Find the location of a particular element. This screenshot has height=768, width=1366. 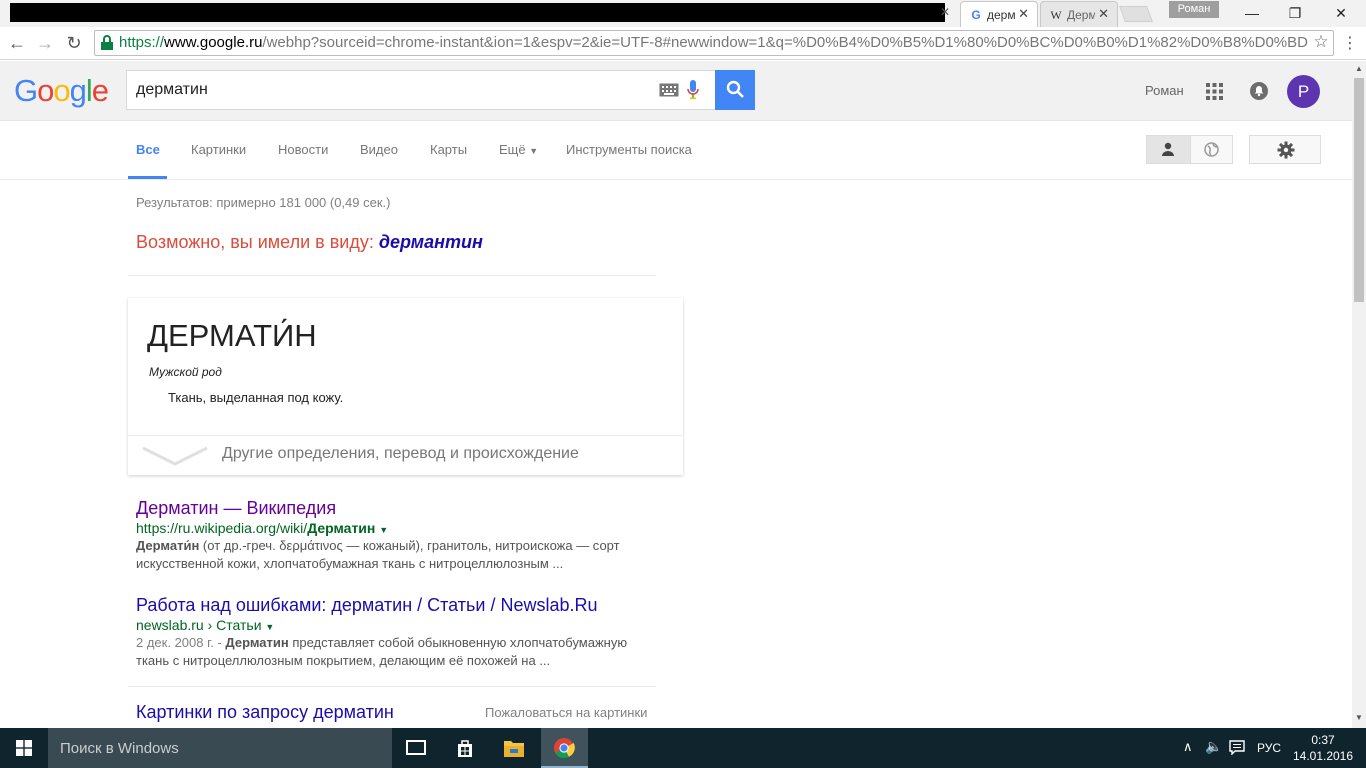

search-box: дерматин is located at coordinates (421, 90).